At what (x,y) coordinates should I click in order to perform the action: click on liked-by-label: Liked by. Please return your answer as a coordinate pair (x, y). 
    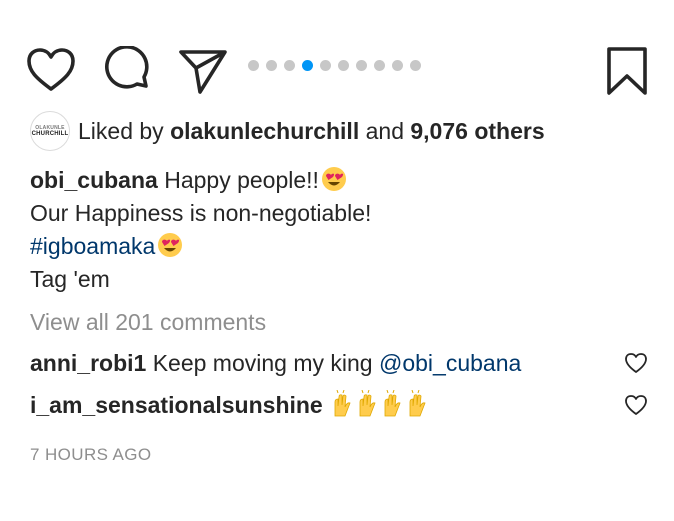
    Looking at the image, I should click on (121, 131).